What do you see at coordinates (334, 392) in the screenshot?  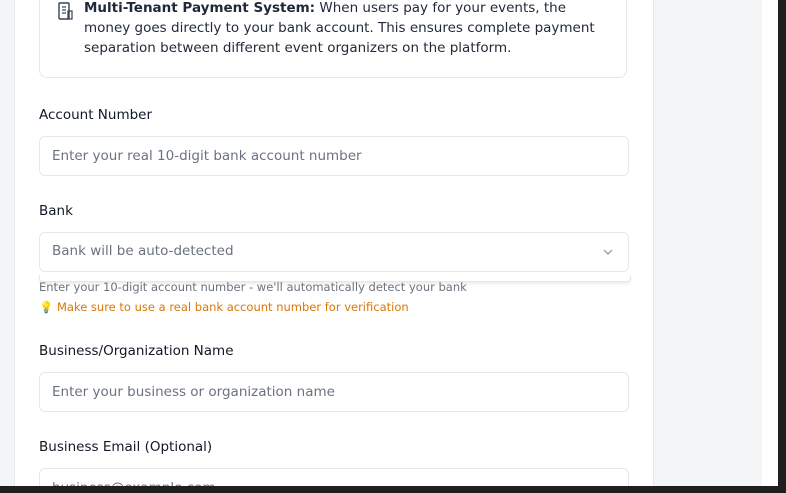 I see `business-name-input` at bounding box center [334, 392].